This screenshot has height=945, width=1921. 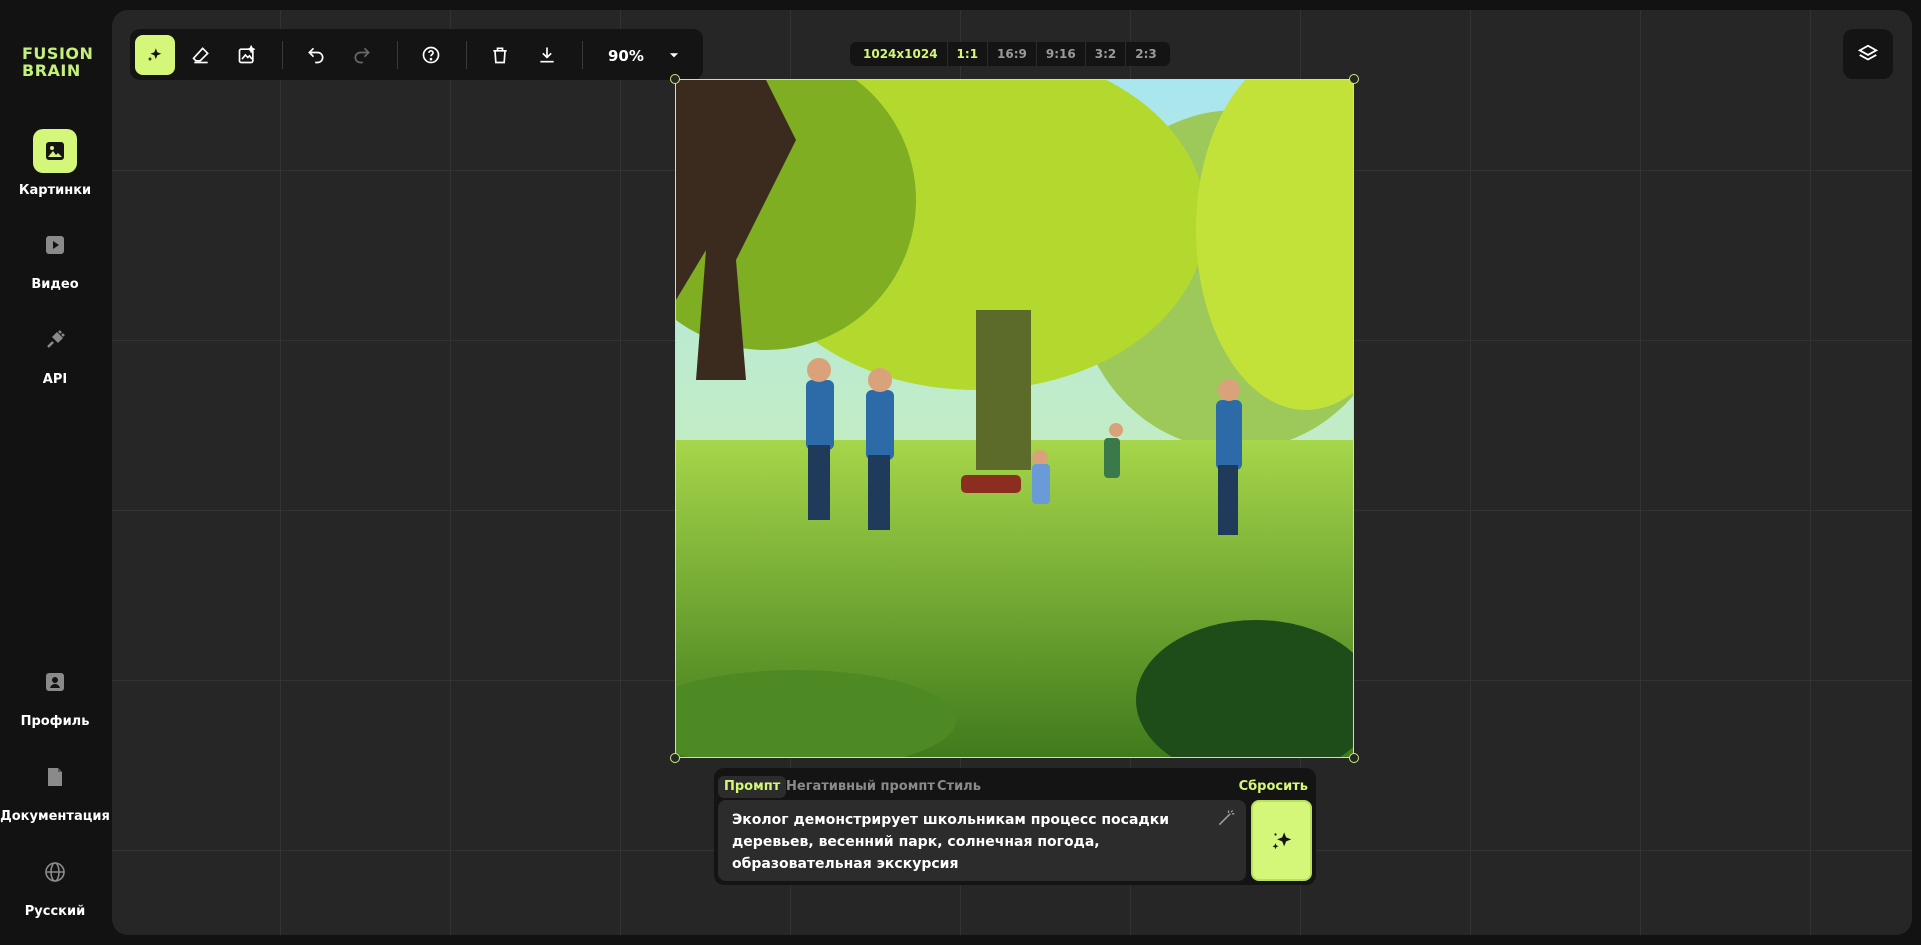 What do you see at coordinates (55, 245) in the screenshot?
I see `video-icon` at bounding box center [55, 245].